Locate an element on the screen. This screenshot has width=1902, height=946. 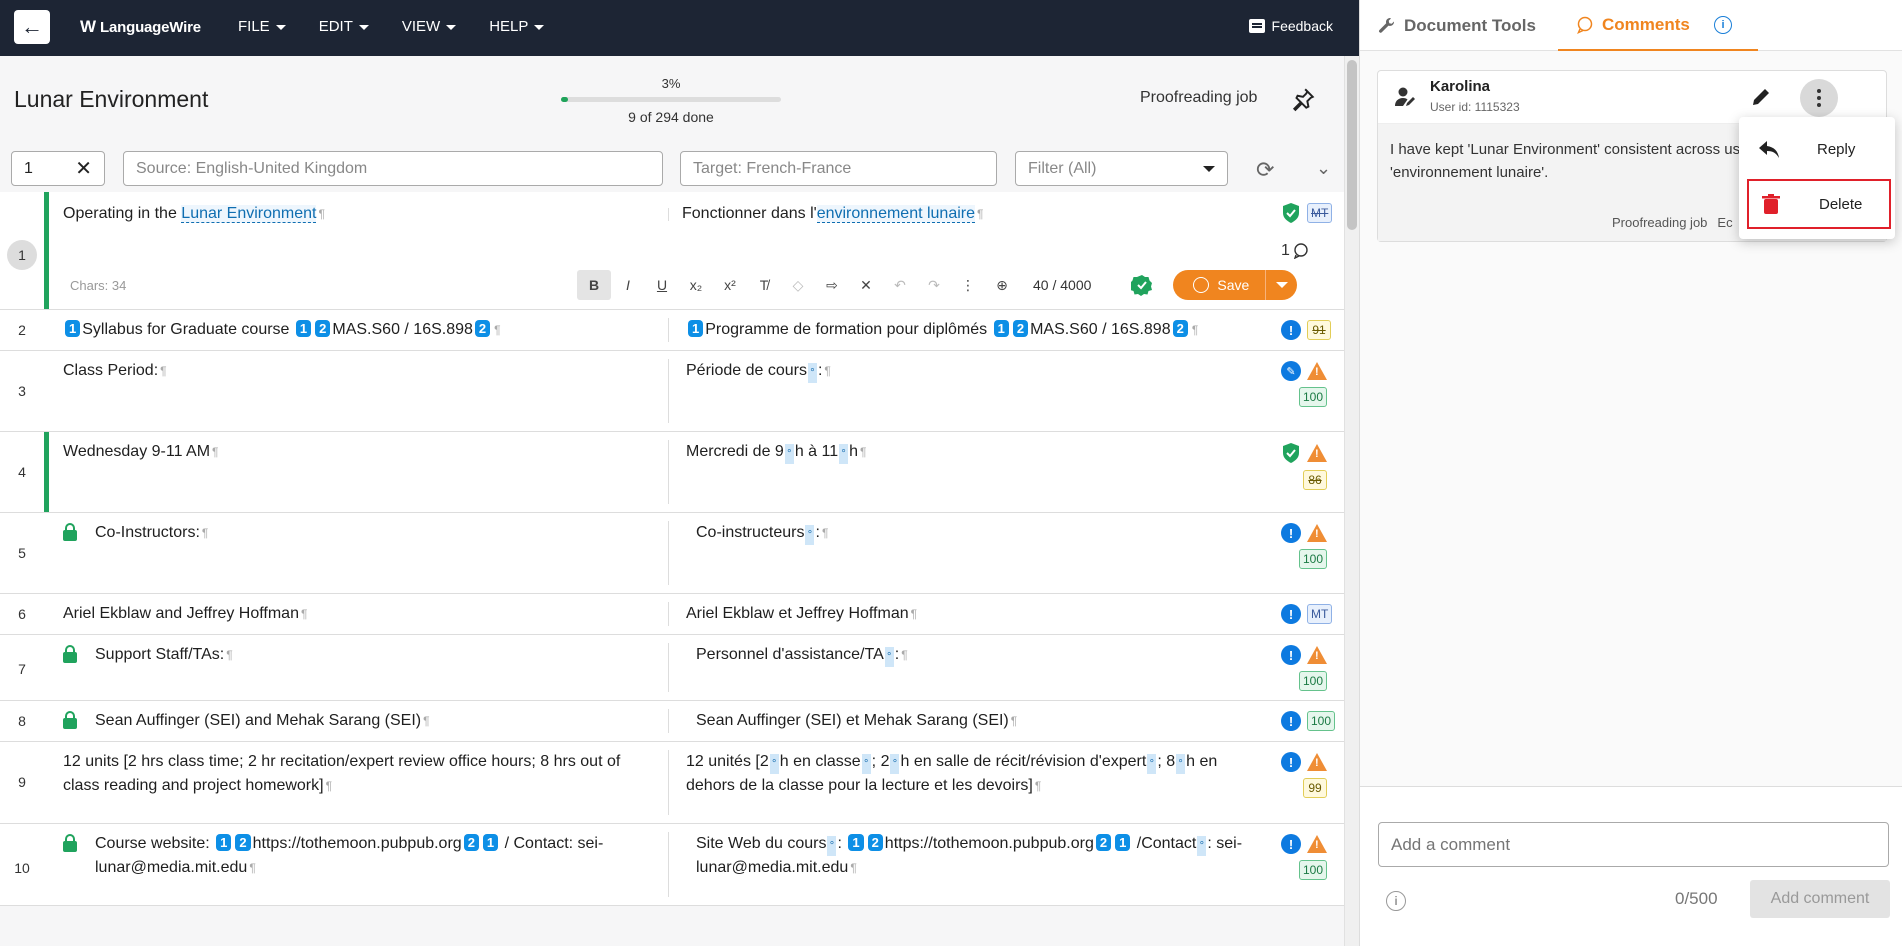
add-comment-button: Add comment is located at coordinates (1820, 899).